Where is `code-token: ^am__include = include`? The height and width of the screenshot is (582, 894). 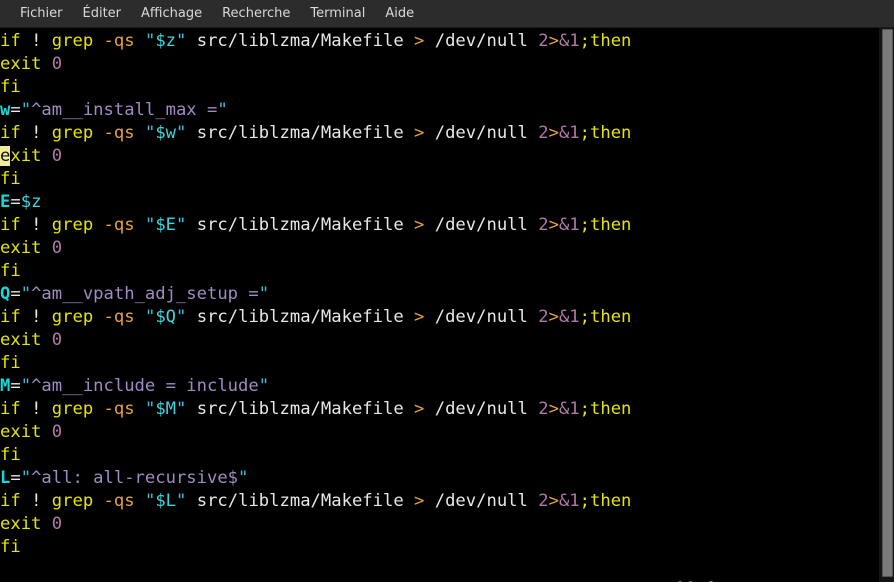
code-token: ^am__include = include is located at coordinates (145, 386).